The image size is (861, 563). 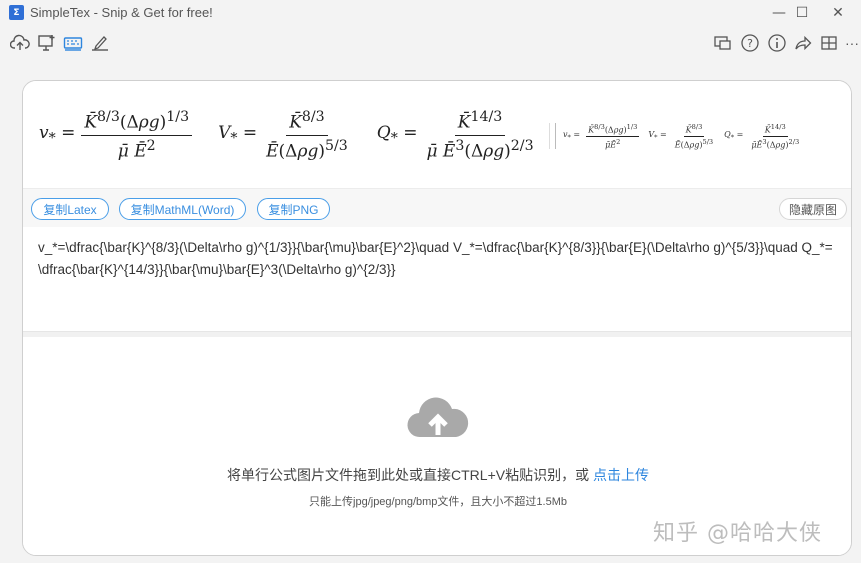 I want to click on copy-button-row: 复制Latex 复制MathML(Word) 复制PNG 隐藏原图, so click(x=437, y=208).